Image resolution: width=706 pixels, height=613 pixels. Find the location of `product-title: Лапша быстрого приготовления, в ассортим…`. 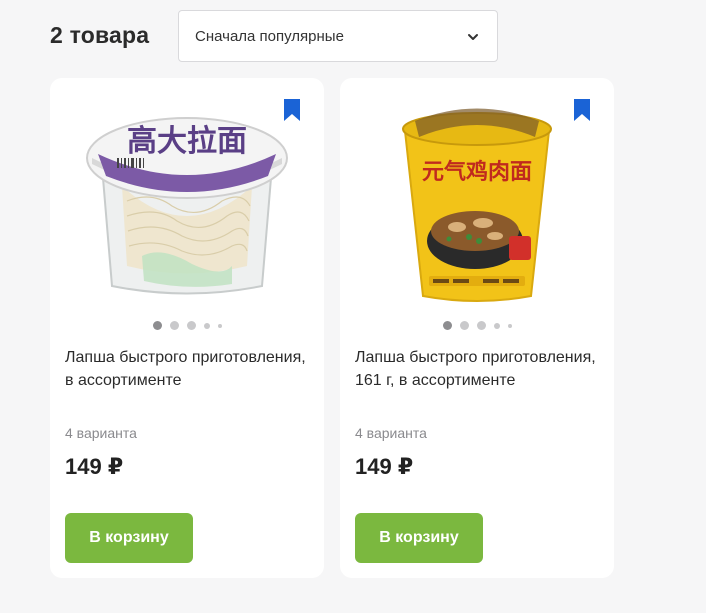

product-title: Лапша быстрого приготовления, в ассортим… is located at coordinates (187, 369).